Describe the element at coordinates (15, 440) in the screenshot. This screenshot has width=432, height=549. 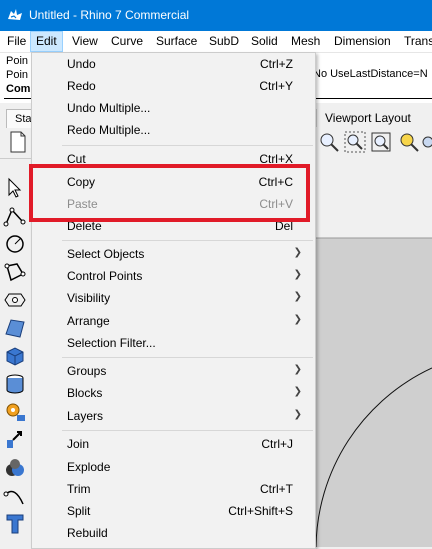
I see `transform-icon` at that location.